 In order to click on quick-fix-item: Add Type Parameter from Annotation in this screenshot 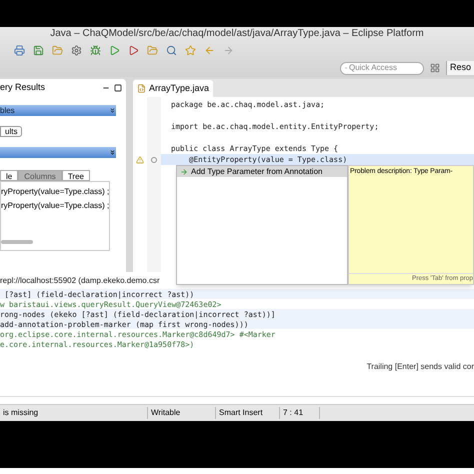, I will do `click(262, 171)`.